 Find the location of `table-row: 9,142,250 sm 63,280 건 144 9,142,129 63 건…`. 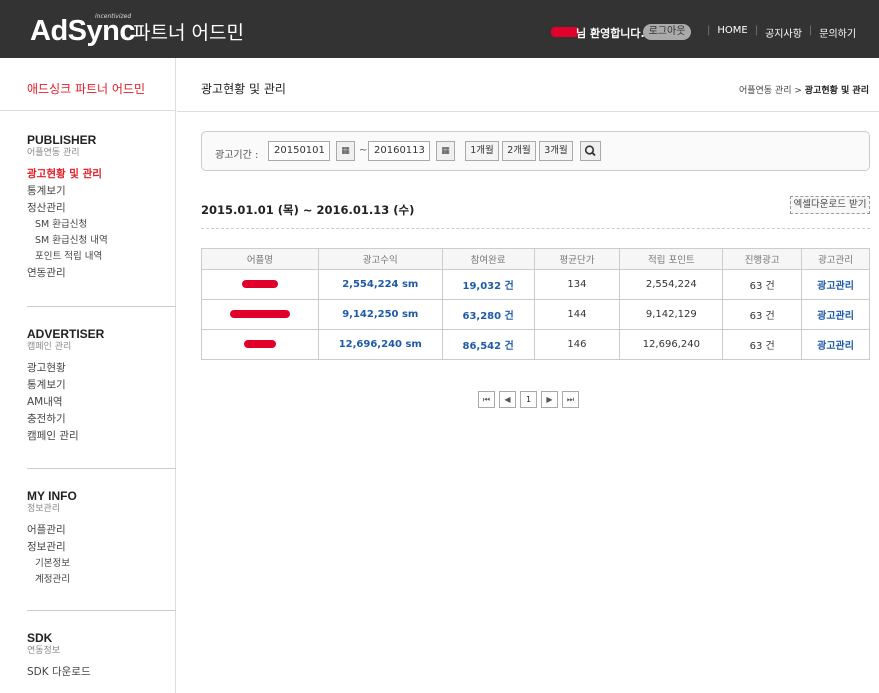

table-row: 9,142,250 sm 63,280 건 144 9,142,129 63 건… is located at coordinates (535, 314).